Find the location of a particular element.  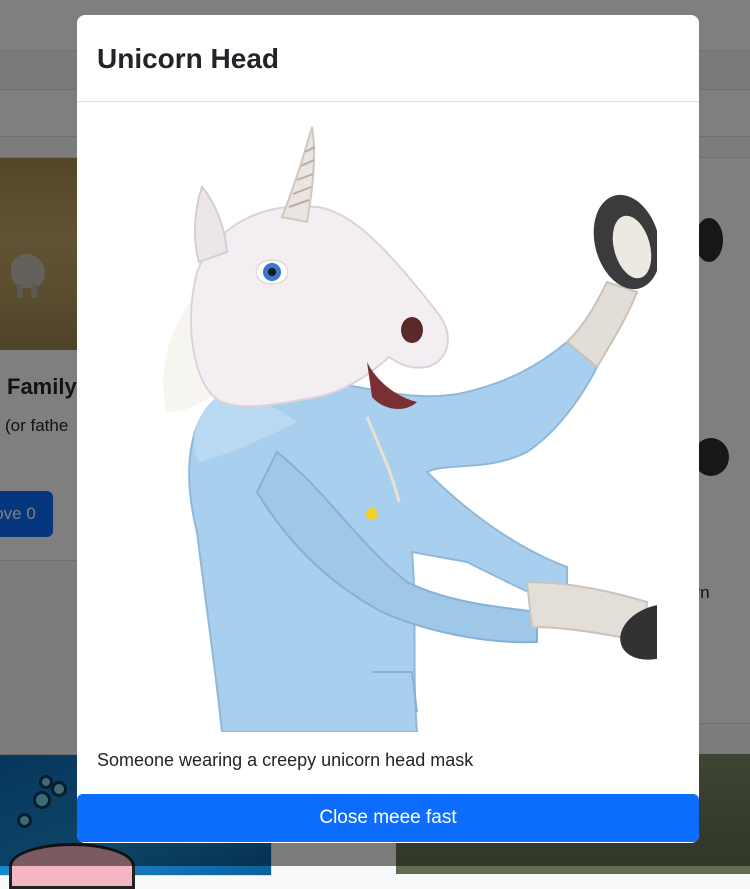

modal-title: Unicorn Head is located at coordinates (188, 58).